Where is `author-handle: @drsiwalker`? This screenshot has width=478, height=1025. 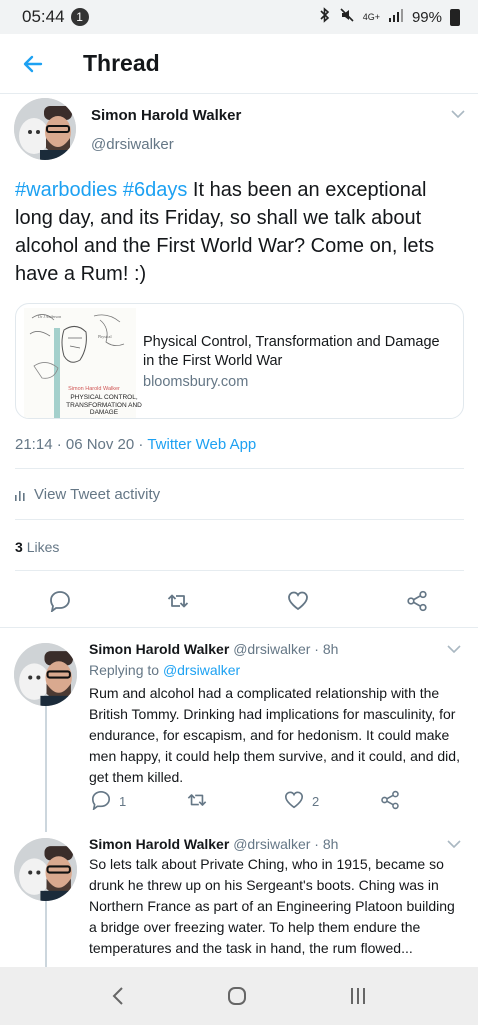
author-handle: @drsiwalker is located at coordinates (132, 144).